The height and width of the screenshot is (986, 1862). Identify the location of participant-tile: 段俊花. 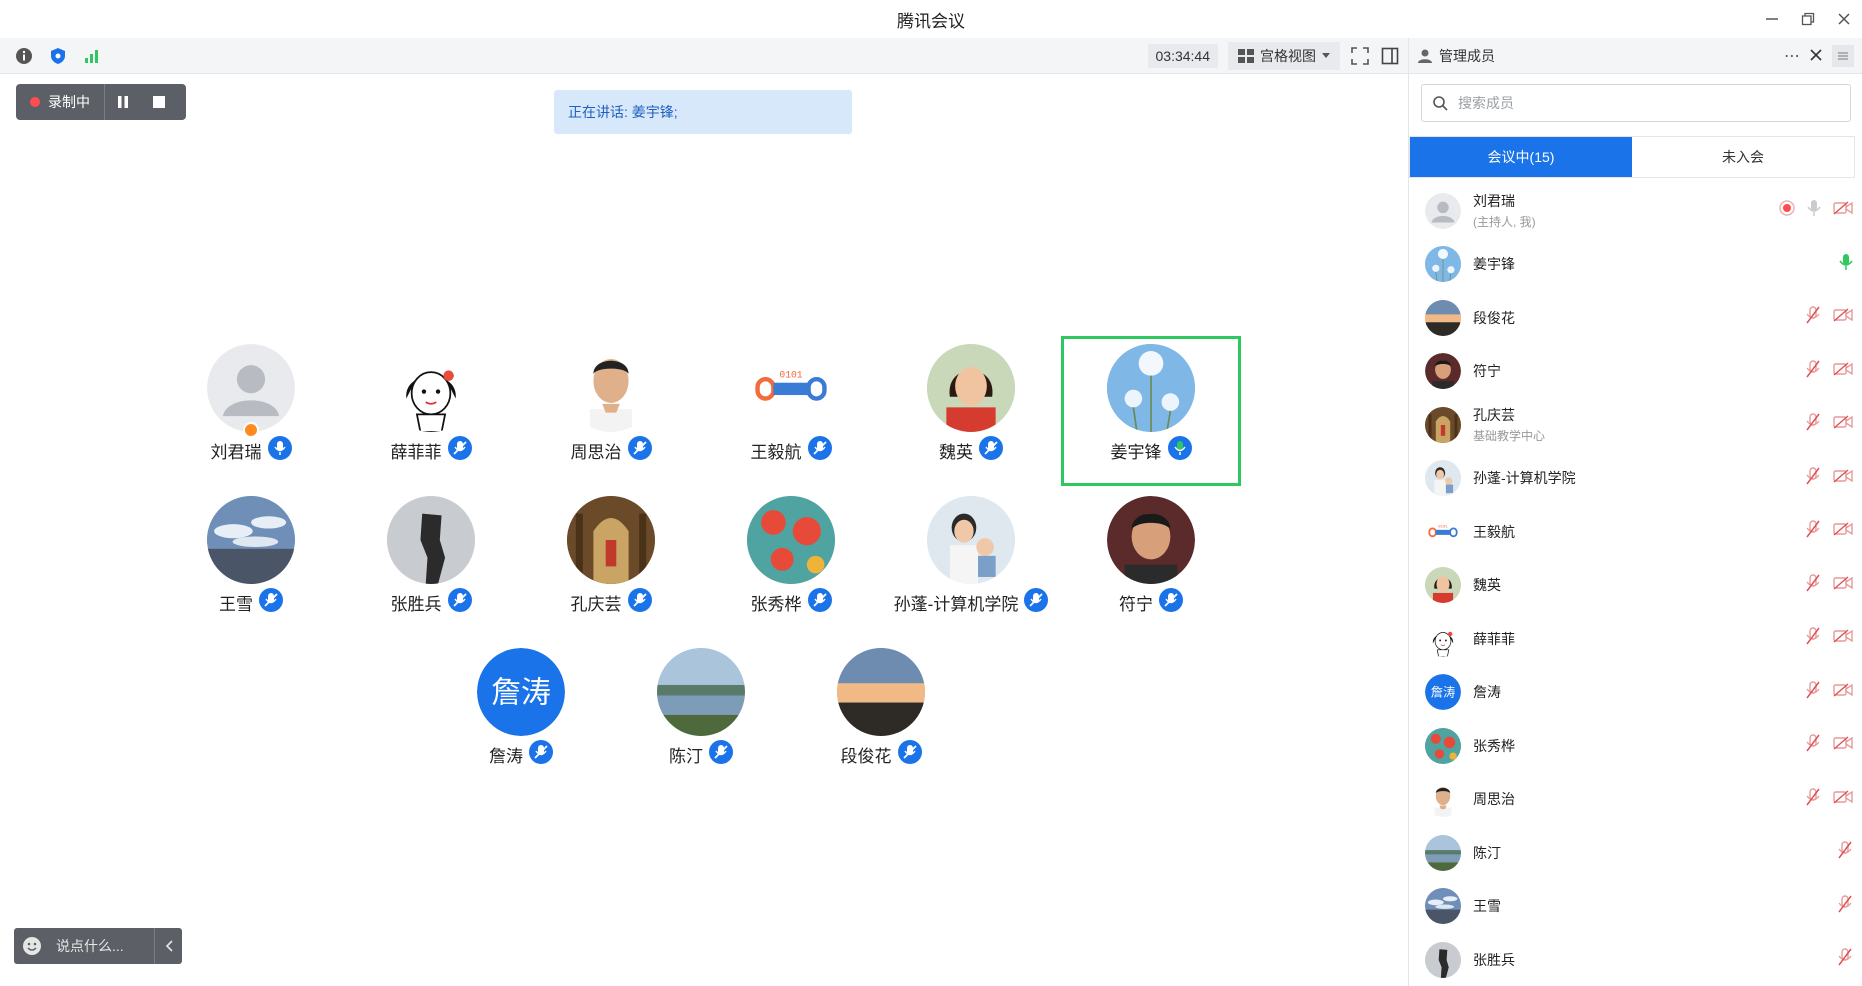
(881, 710).